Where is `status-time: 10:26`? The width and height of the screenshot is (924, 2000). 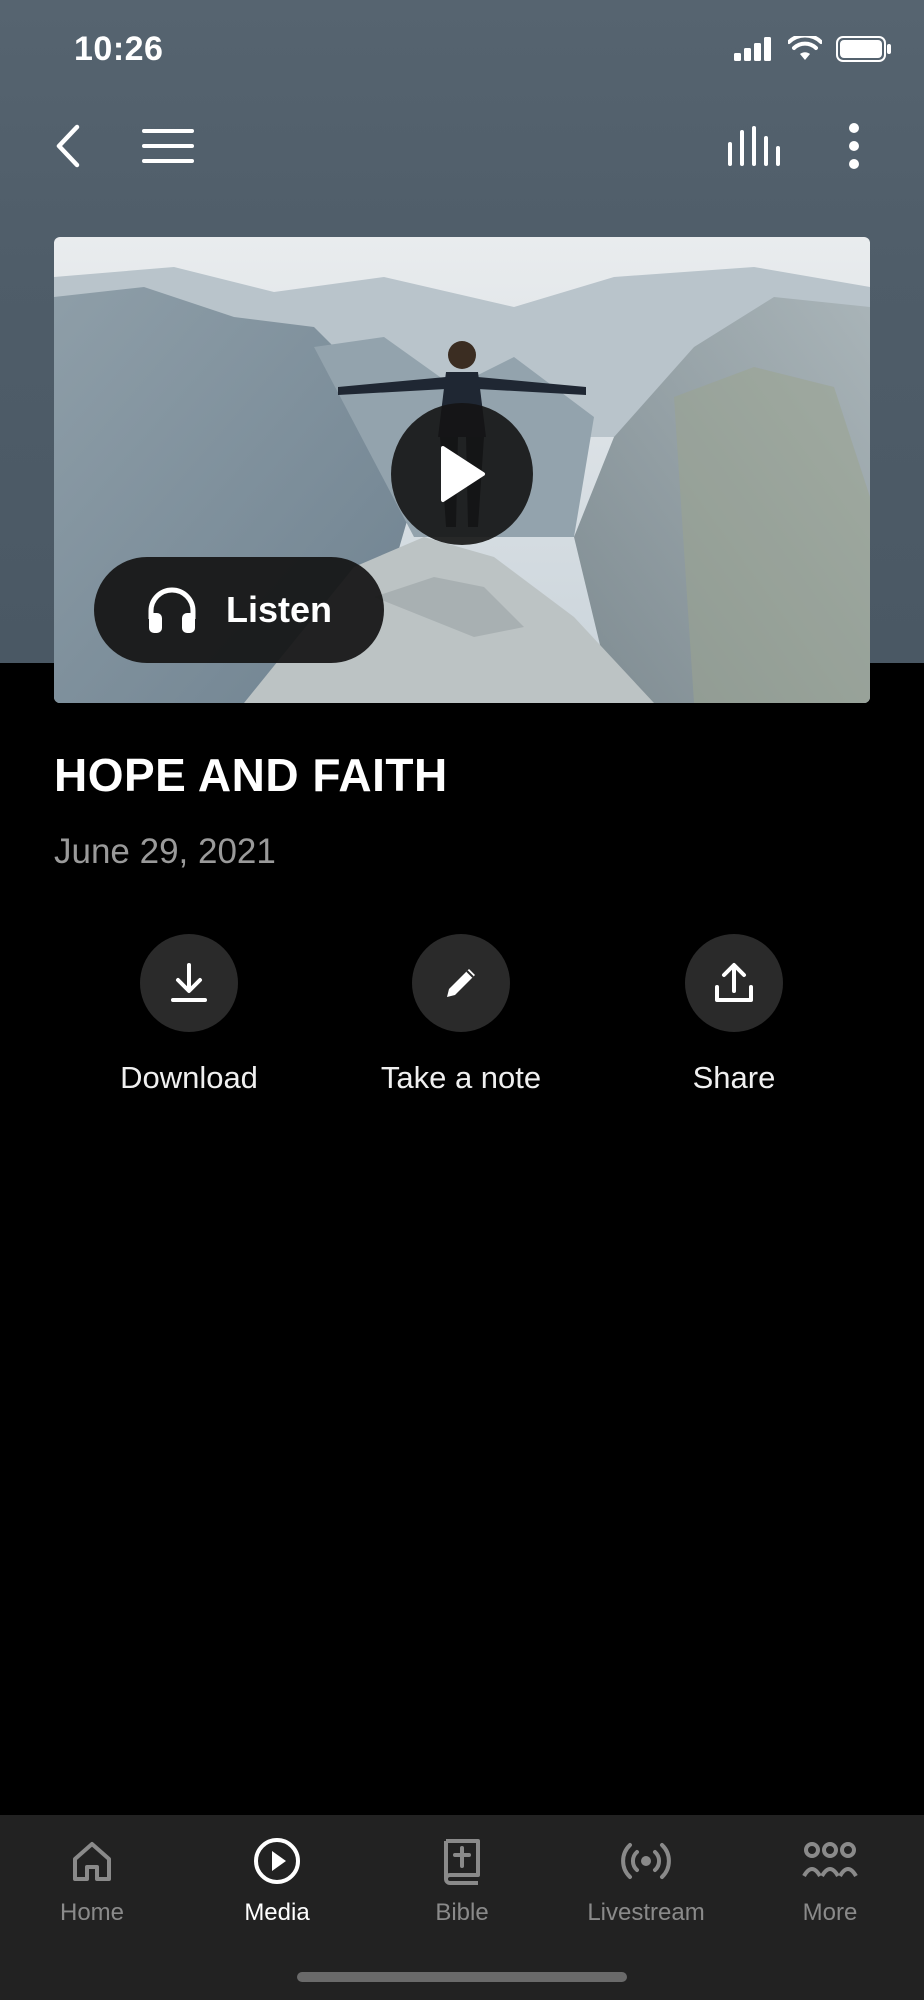 status-time: 10:26 is located at coordinates (119, 49).